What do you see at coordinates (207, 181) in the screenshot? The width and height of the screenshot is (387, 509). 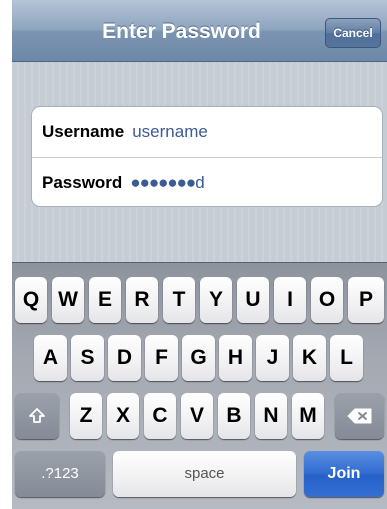 I see `password-row: Password ●●●●●●●d` at bounding box center [207, 181].